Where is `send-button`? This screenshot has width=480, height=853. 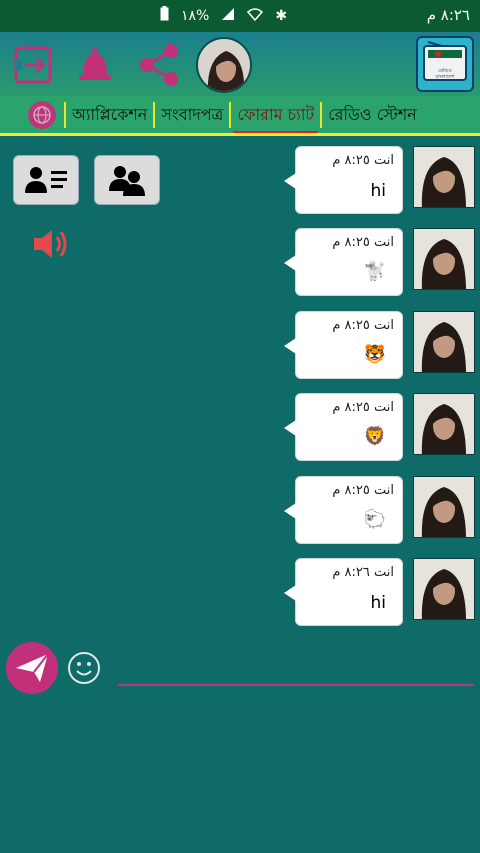
send-button is located at coordinates (32, 668).